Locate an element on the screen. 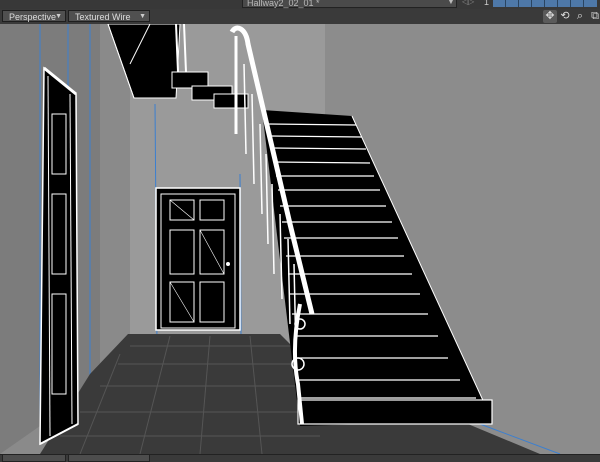 The height and width of the screenshot is (462, 600). shading-label: Textured Wire is located at coordinates (103, 17).